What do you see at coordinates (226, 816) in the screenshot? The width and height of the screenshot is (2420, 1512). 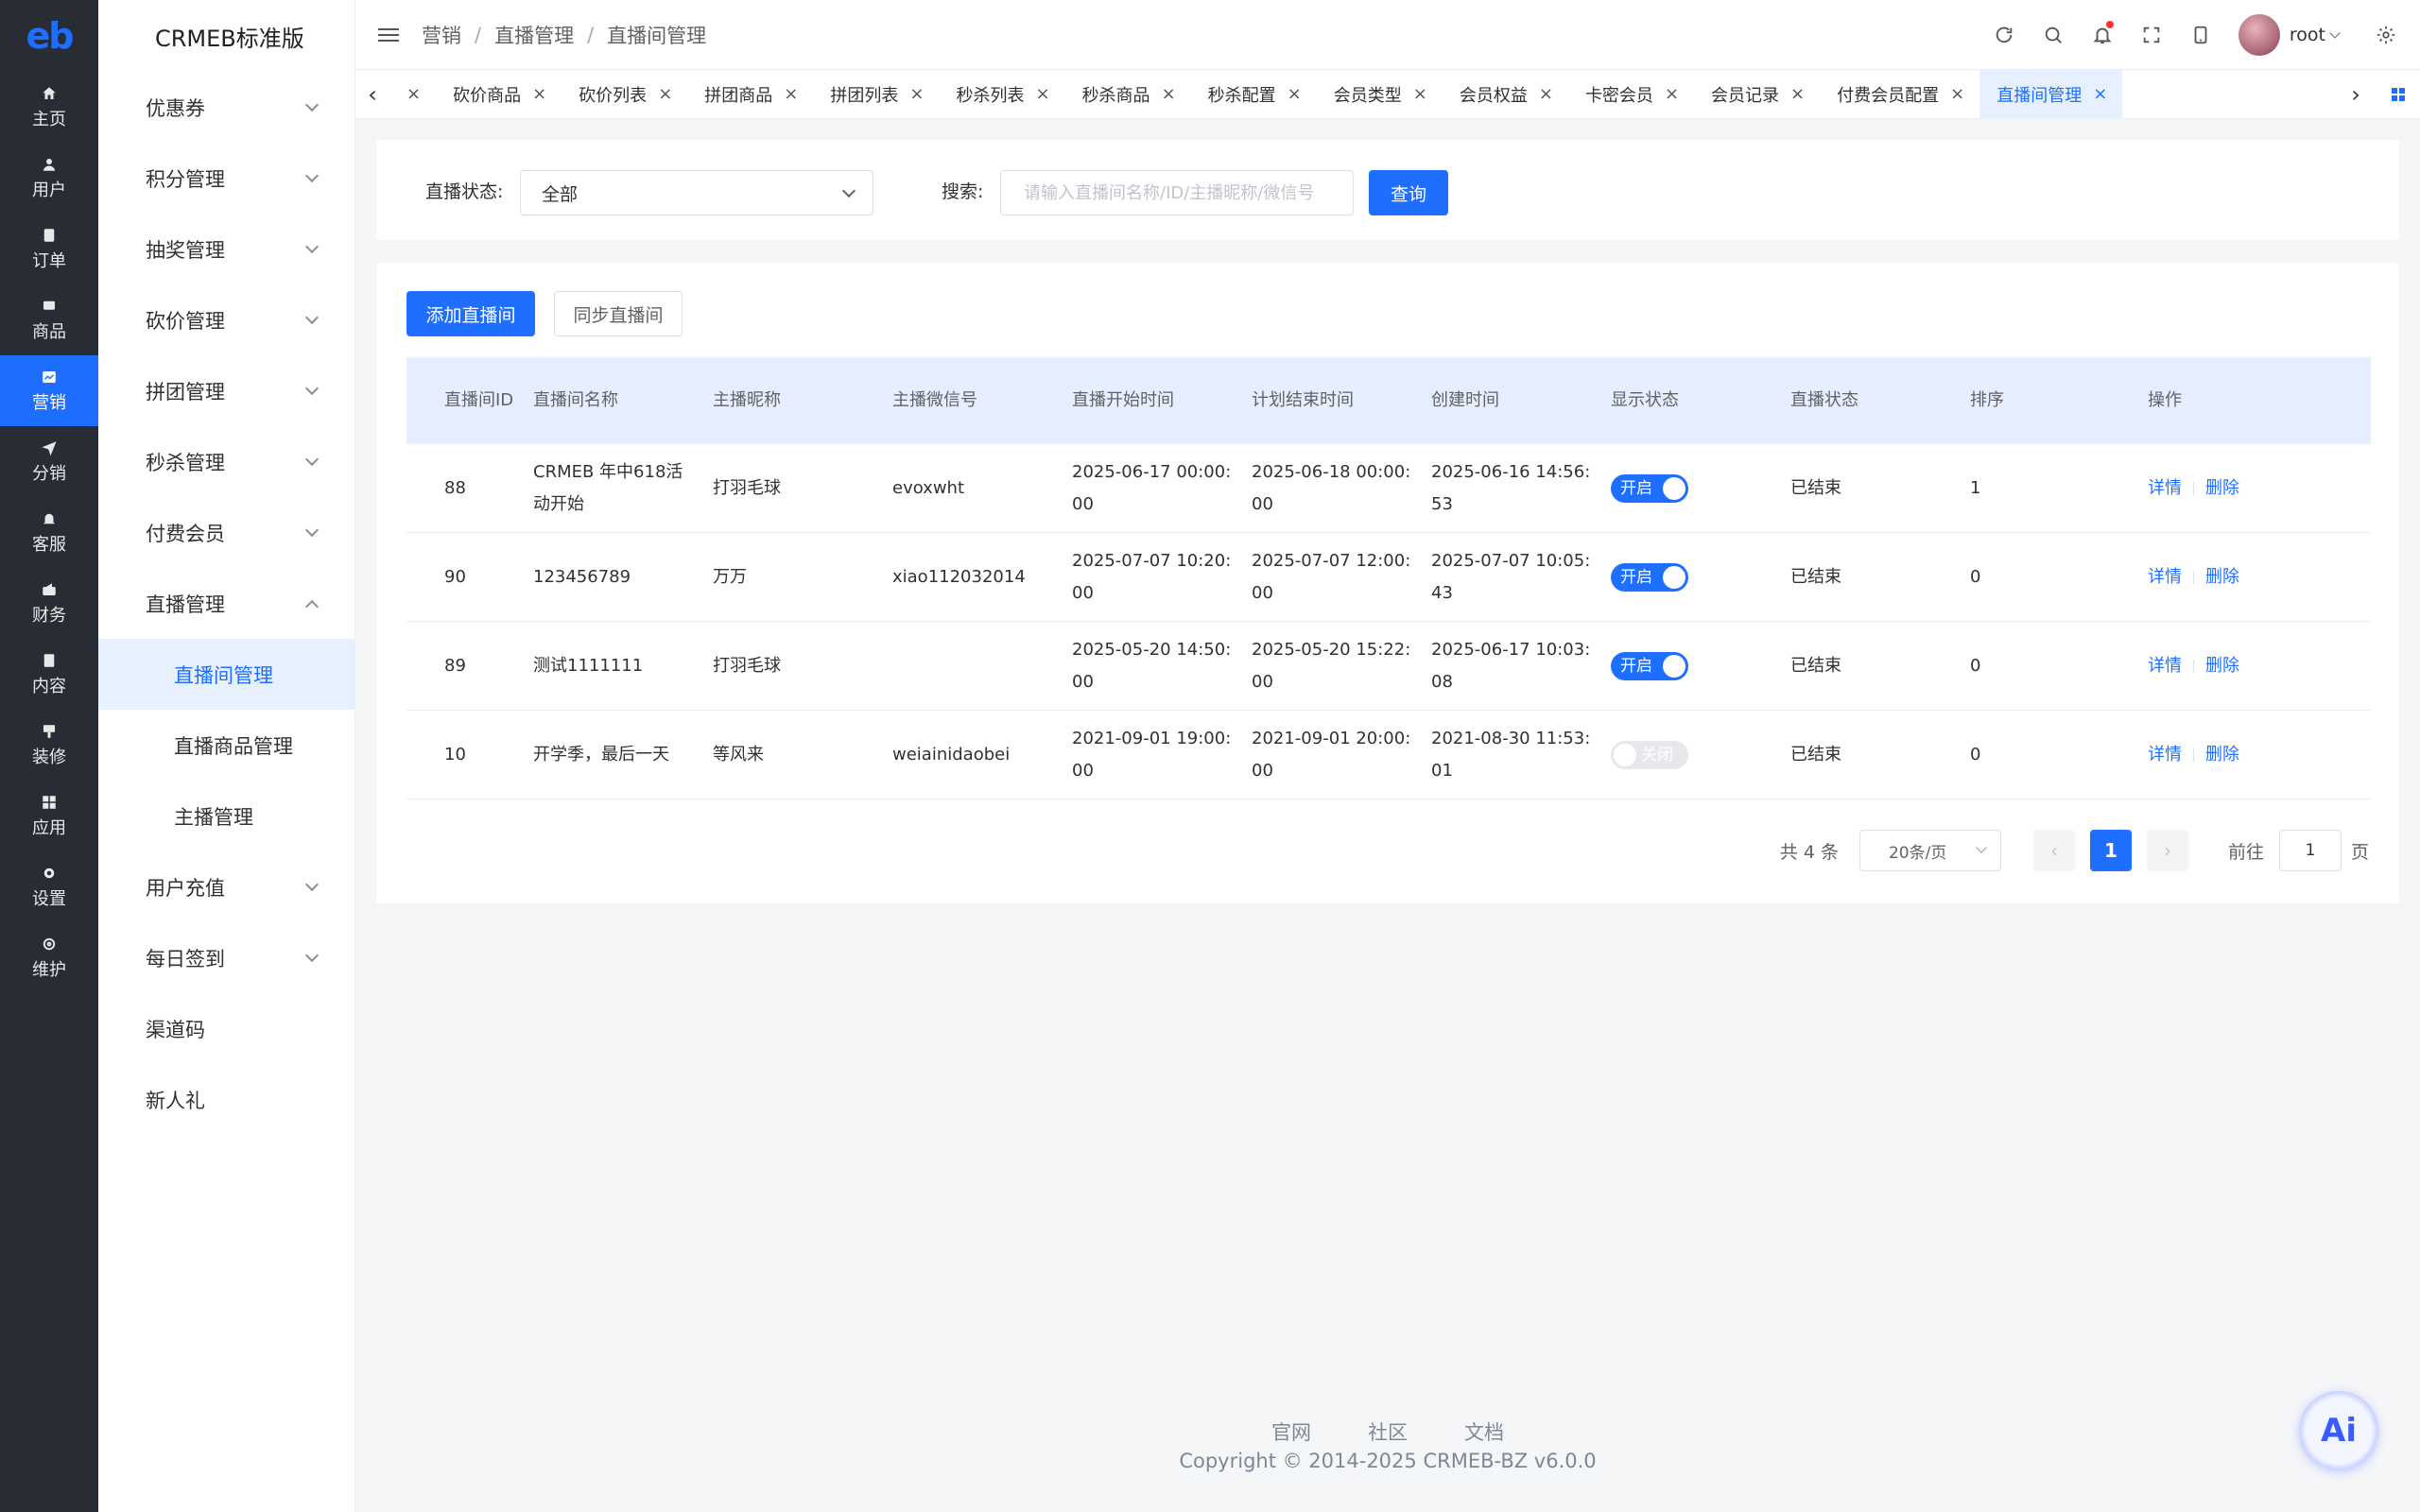 I see `submenu-child-item: 主播管理` at bounding box center [226, 816].